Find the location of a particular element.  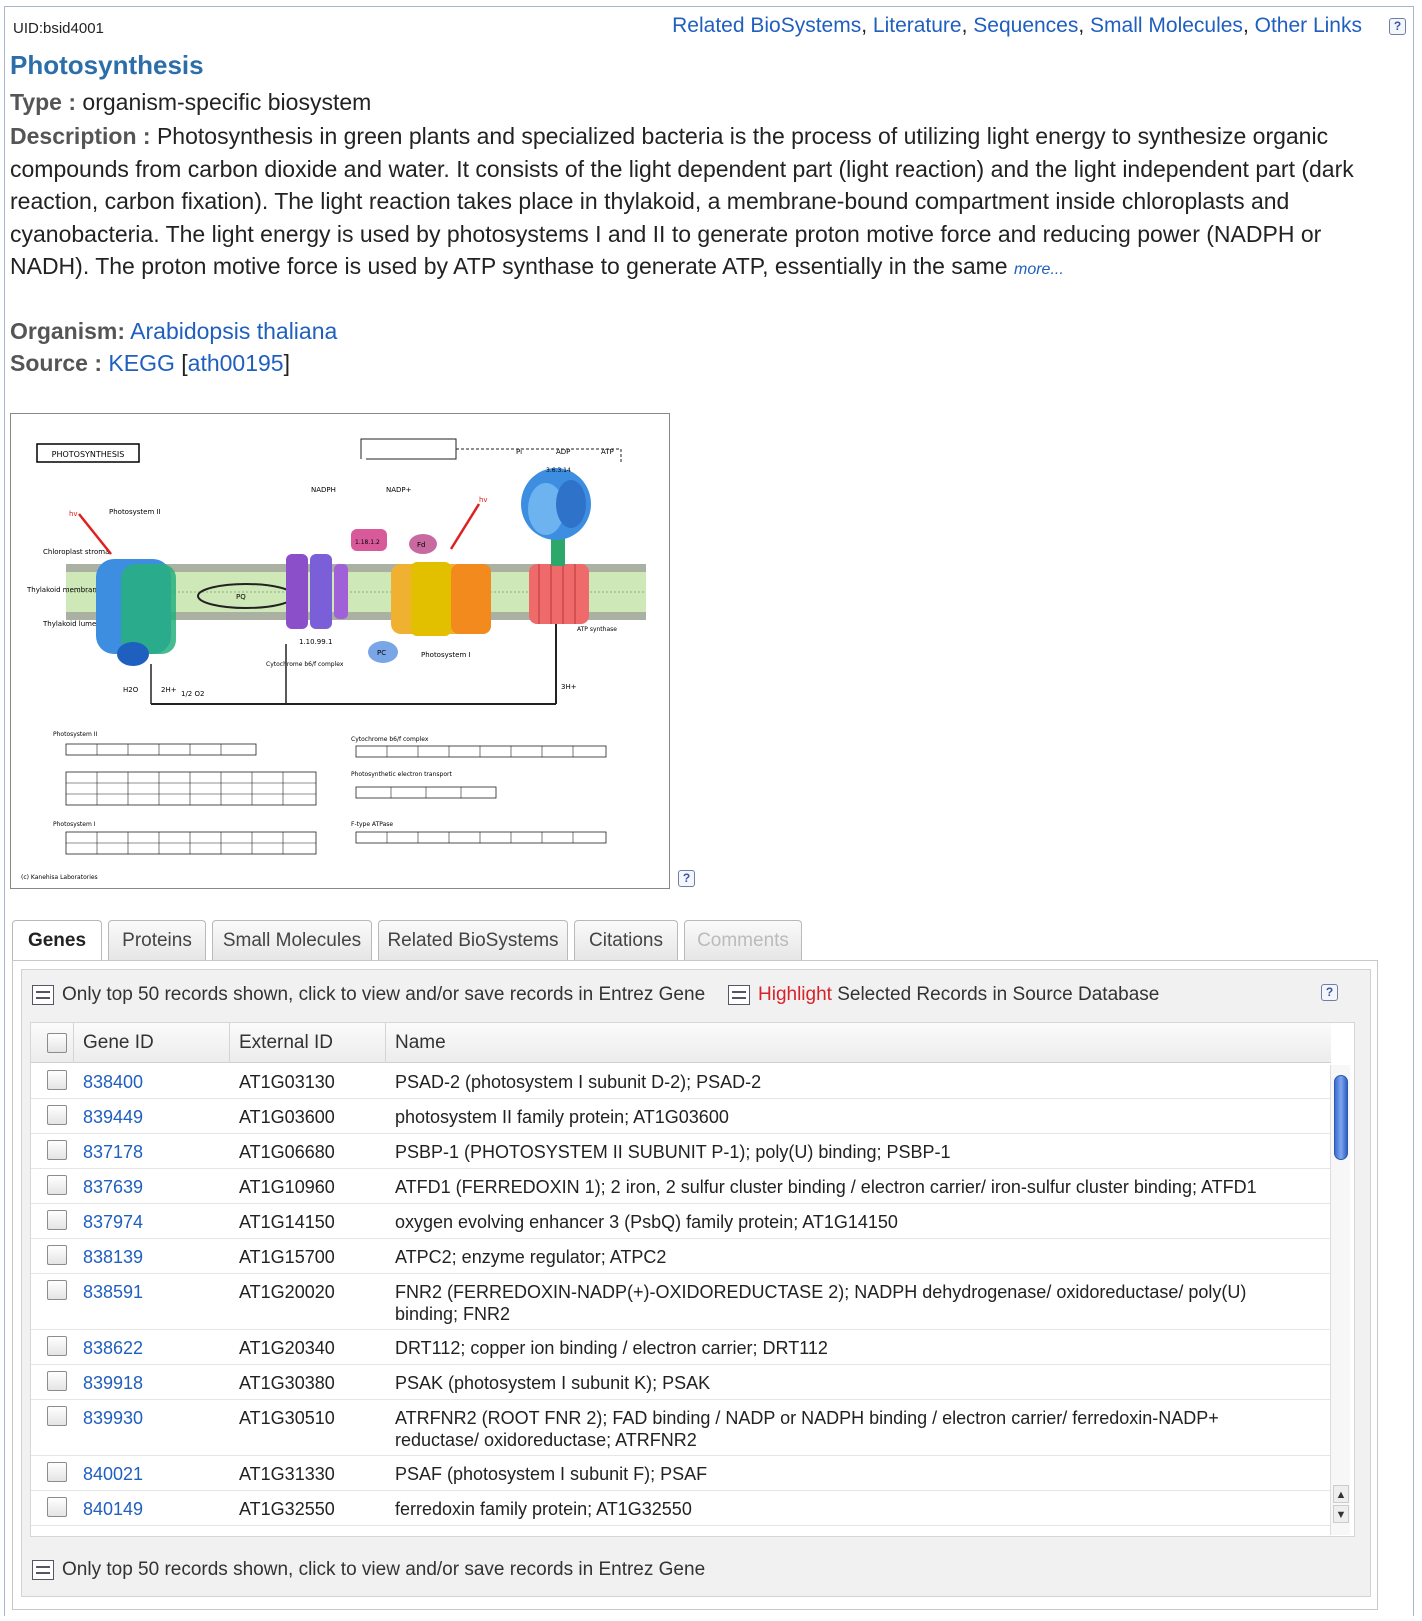

svg-text: 1.10.99.1 is located at coordinates (315, 642).